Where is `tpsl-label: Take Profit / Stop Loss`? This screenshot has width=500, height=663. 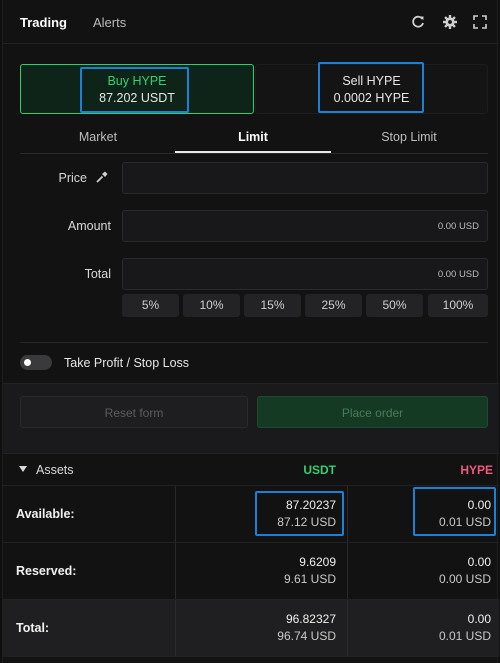
tpsl-label: Take Profit / Stop Loss is located at coordinates (127, 363).